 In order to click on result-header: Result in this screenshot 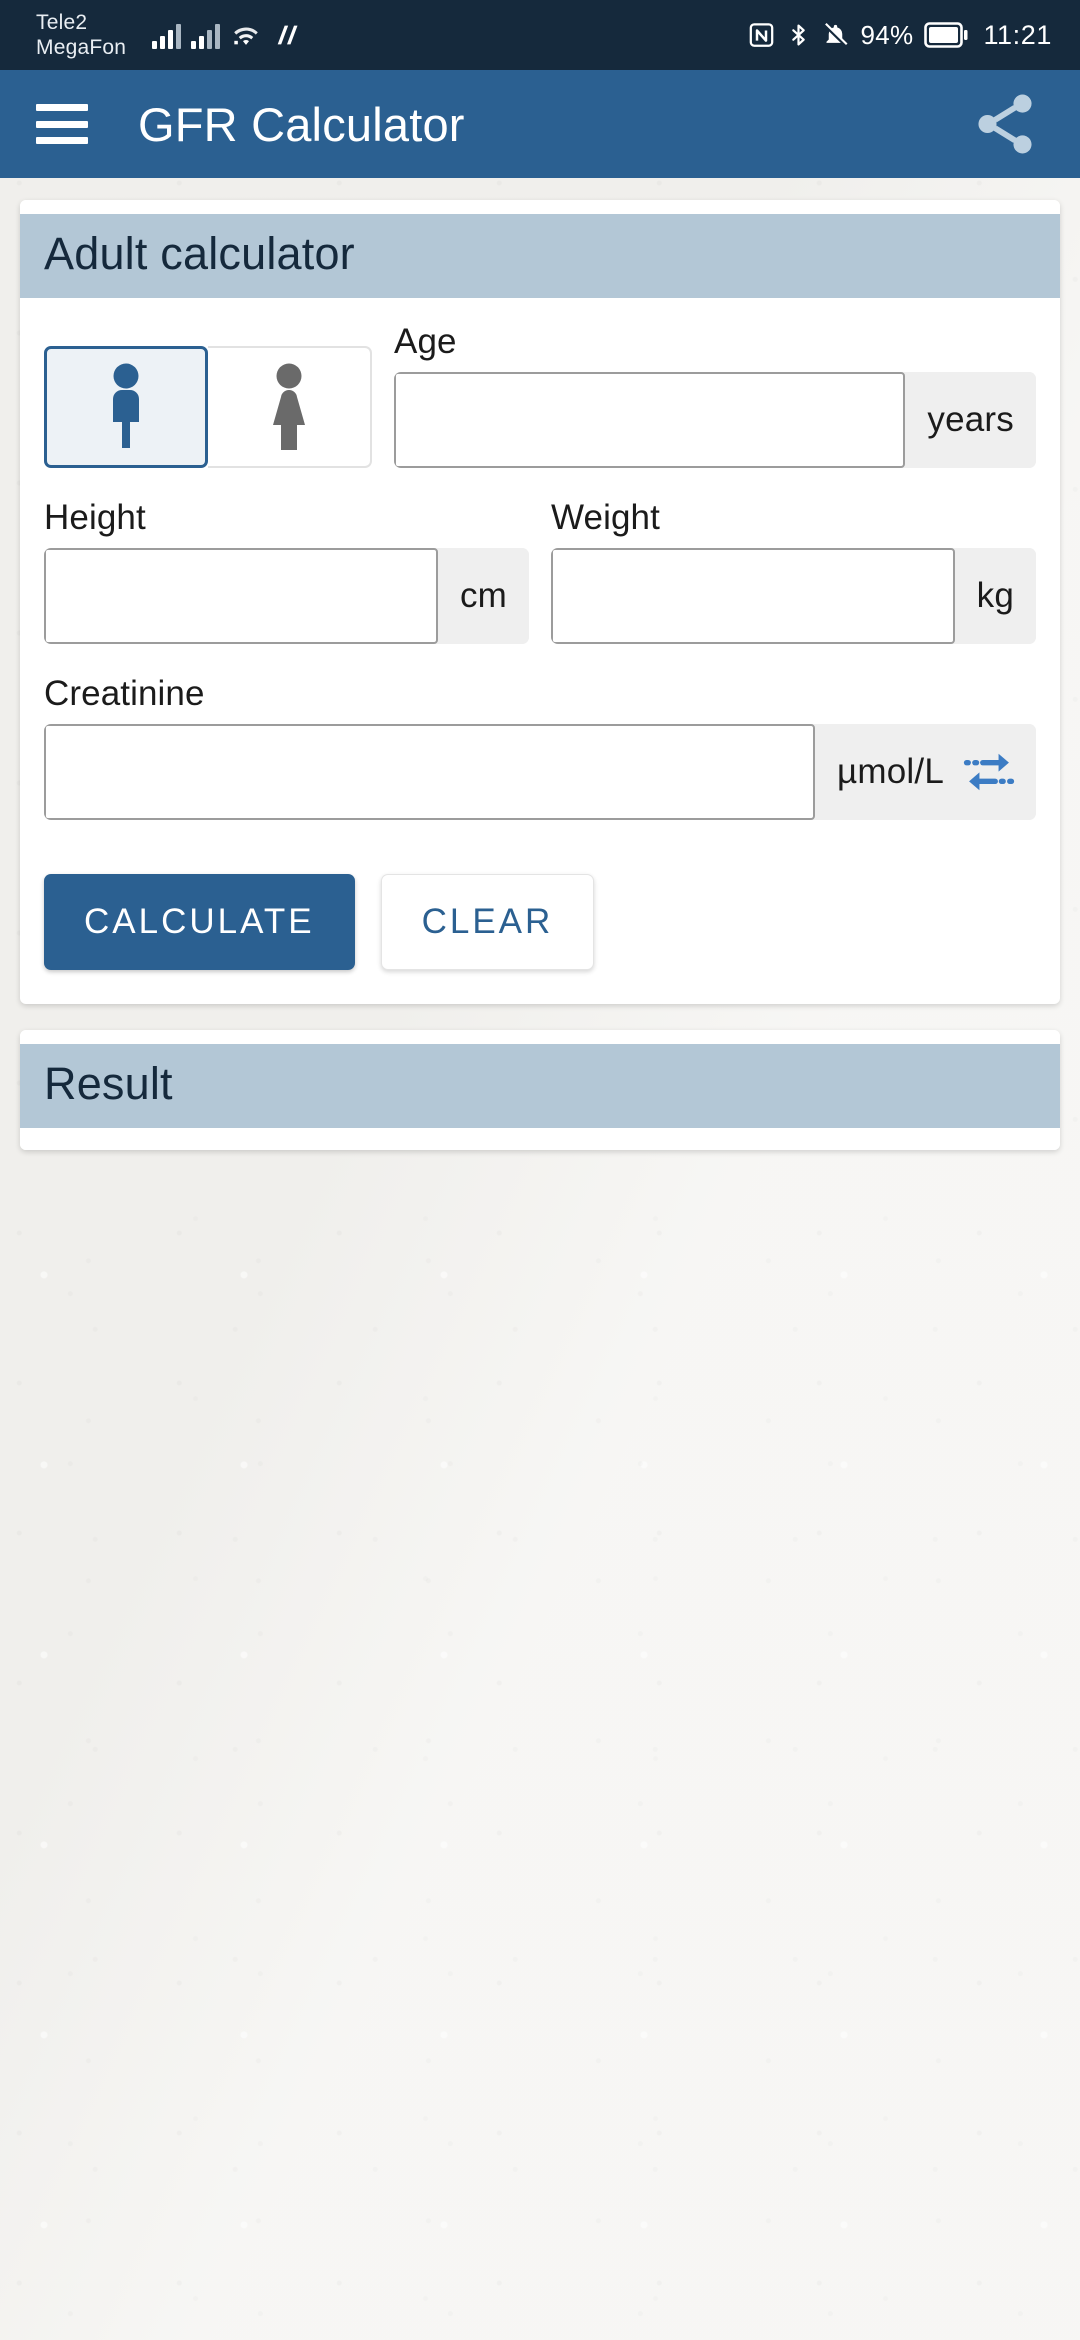, I will do `click(540, 1086)`.